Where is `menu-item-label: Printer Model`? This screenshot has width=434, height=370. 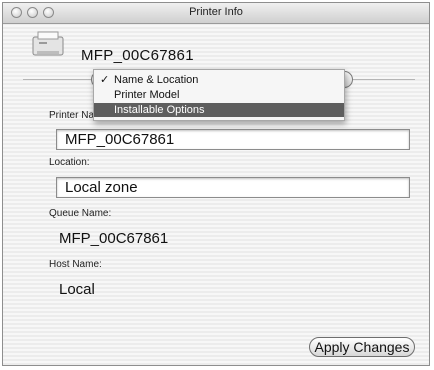 menu-item-label: Printer Model is located at coordinates (147, 95).